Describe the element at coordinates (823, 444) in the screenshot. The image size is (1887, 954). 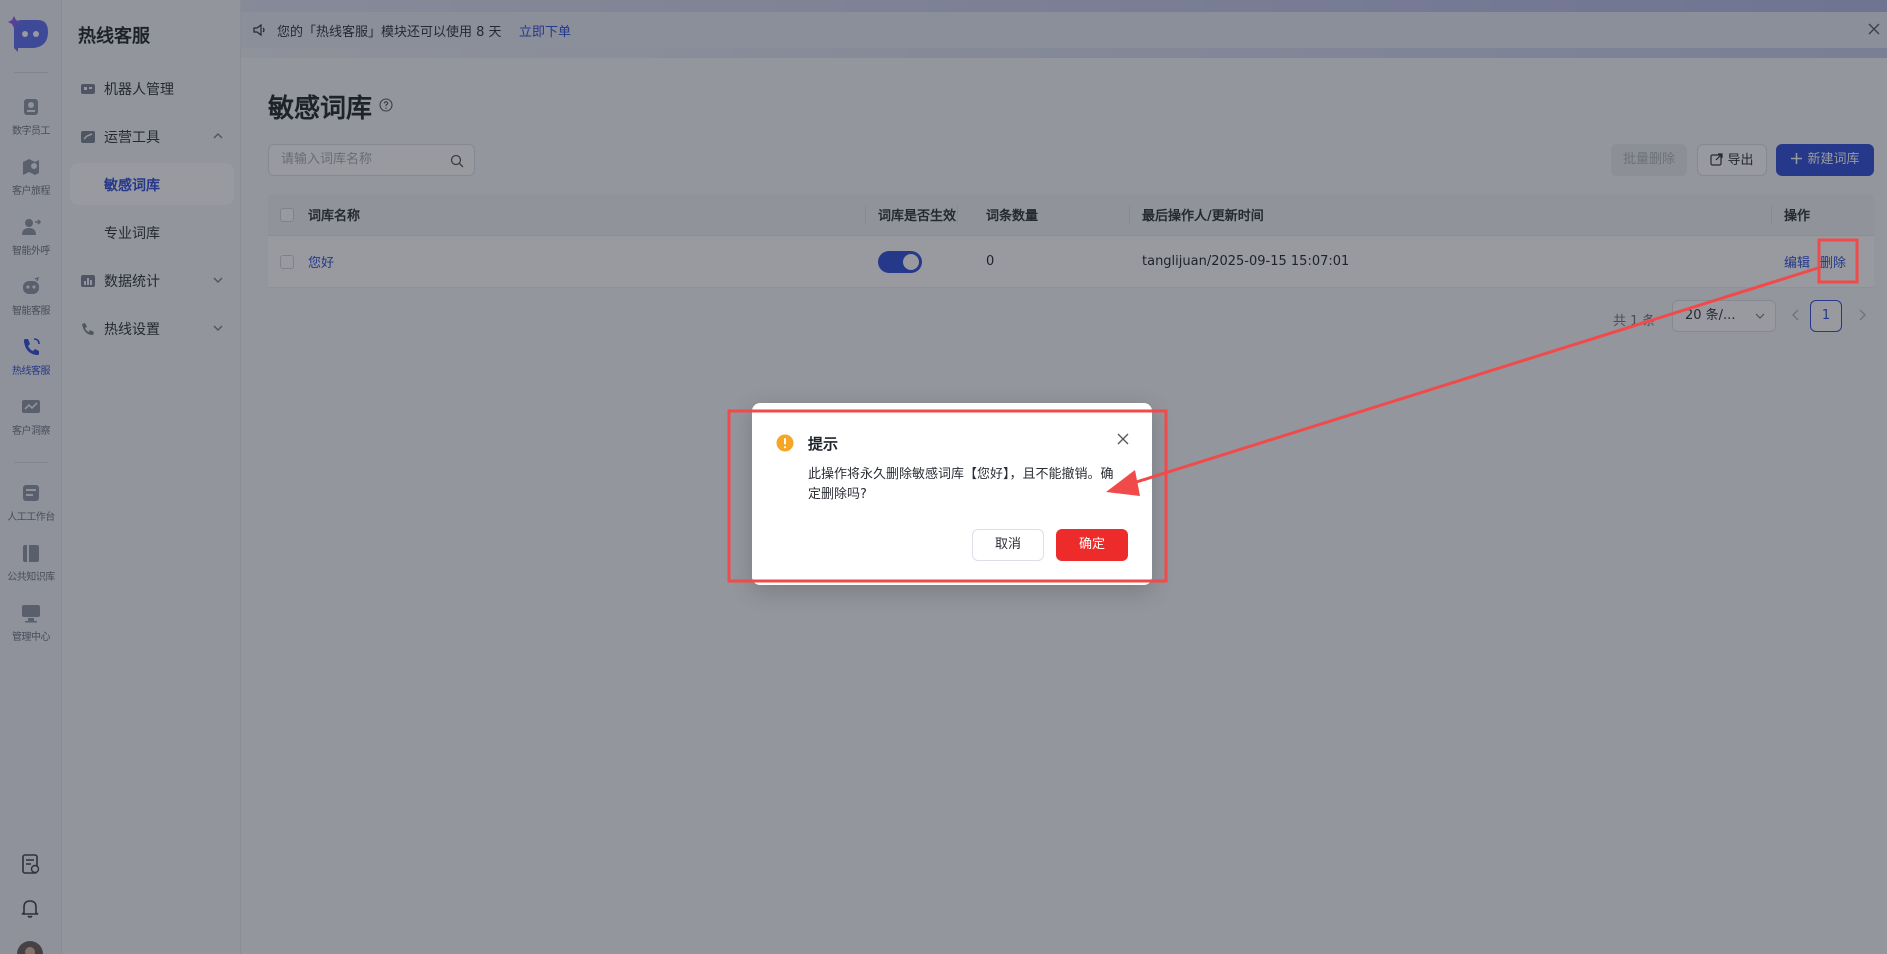
I see `dialog-title: 提示` at that location.